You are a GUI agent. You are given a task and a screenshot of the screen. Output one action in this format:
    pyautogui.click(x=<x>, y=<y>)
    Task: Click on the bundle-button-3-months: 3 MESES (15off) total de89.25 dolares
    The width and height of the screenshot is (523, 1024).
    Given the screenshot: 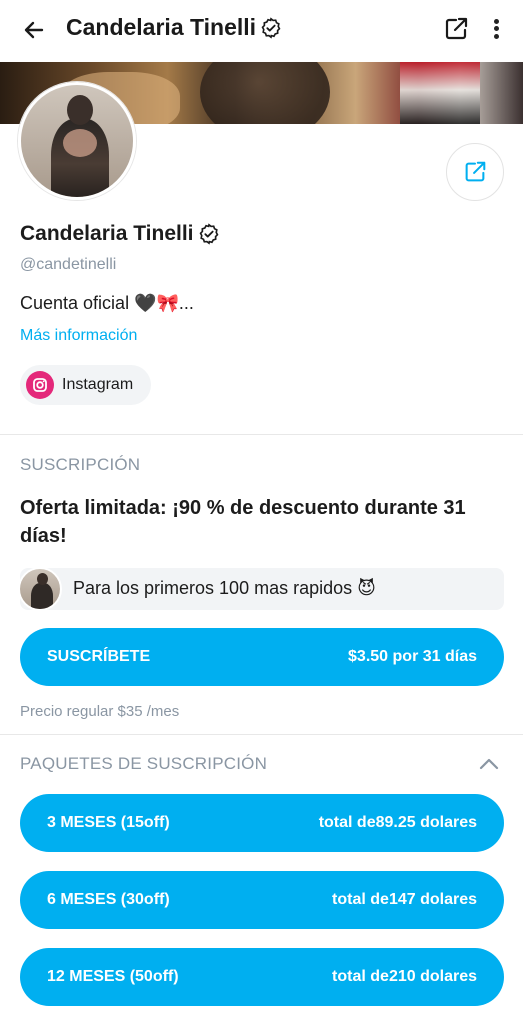 What is the action you would take?
    pyautogui.click(x=262, y=823)
    